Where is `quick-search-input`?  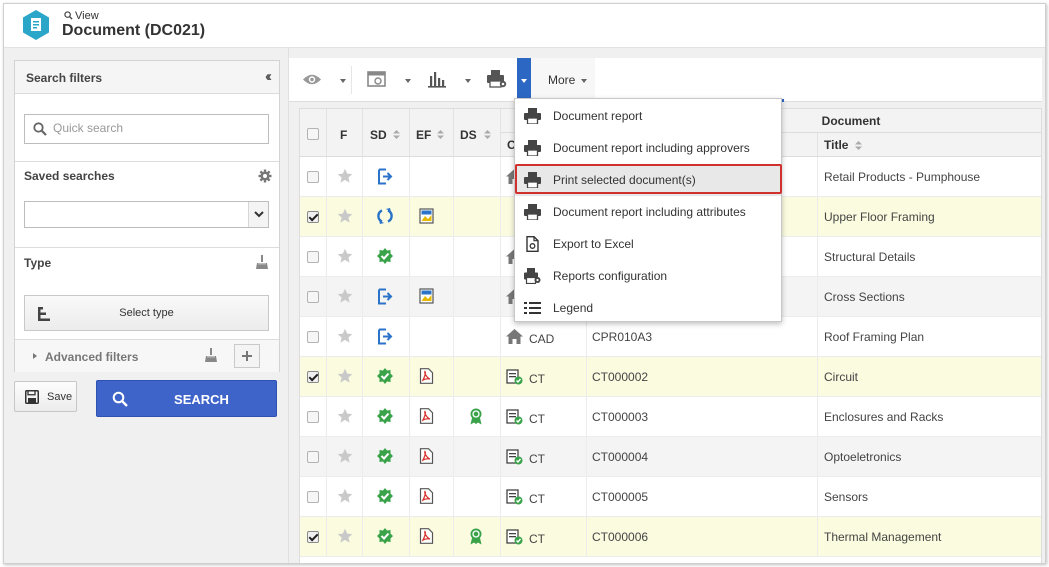
quick-search-input is located at coordinates (153, 128).